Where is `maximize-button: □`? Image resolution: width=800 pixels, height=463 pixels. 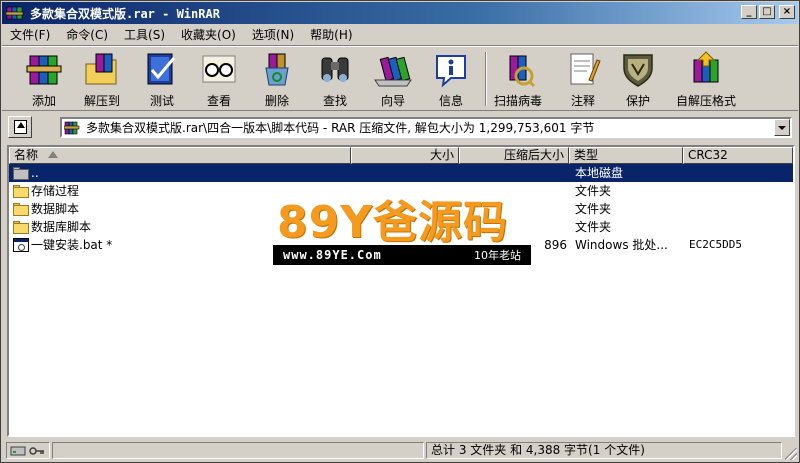
maximize-button: □ is located at coordinates (767, 12).